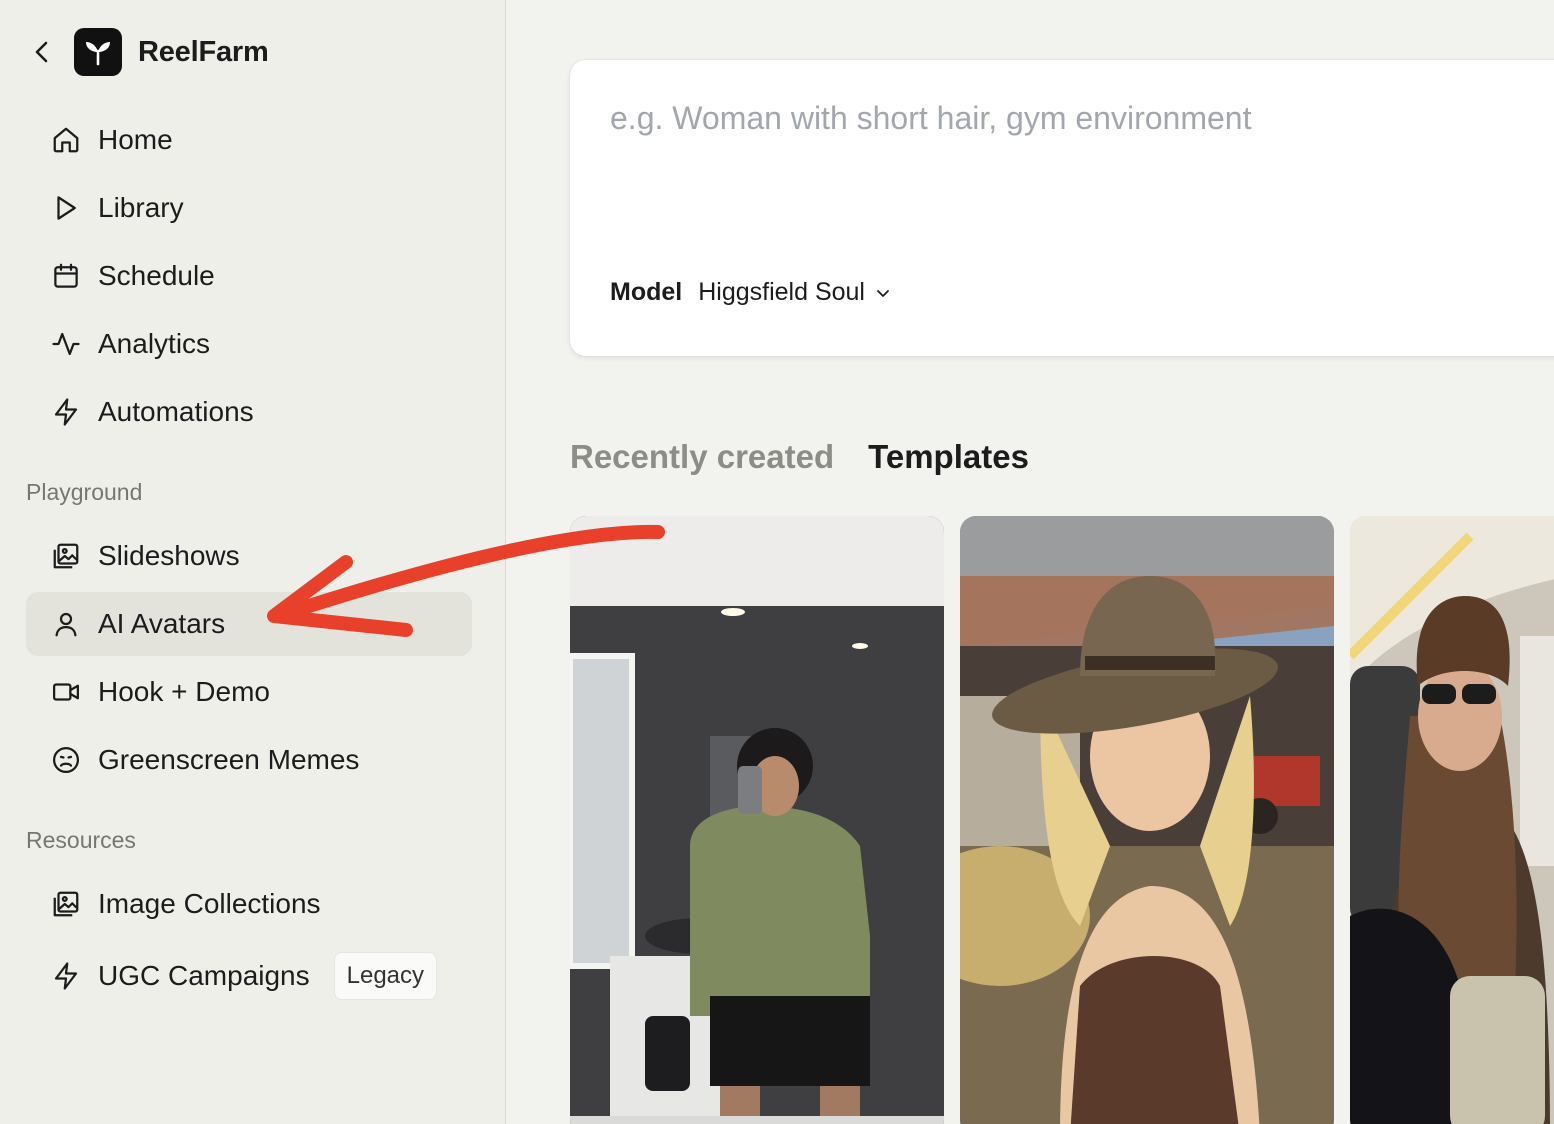  I want to click on play-icon, so click(66, 208).